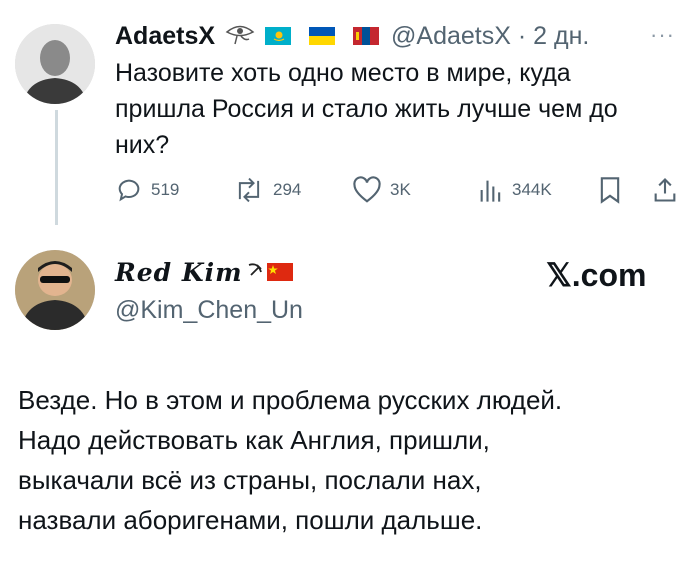  I want to click on hammer-sickle-icon, so click(255, 272).